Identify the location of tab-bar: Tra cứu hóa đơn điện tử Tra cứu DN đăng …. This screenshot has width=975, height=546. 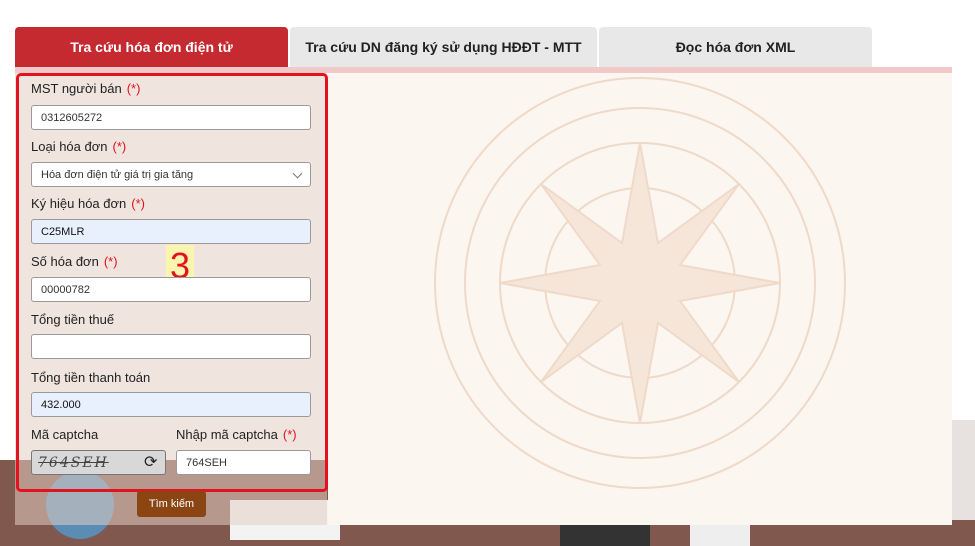
(444, 47).